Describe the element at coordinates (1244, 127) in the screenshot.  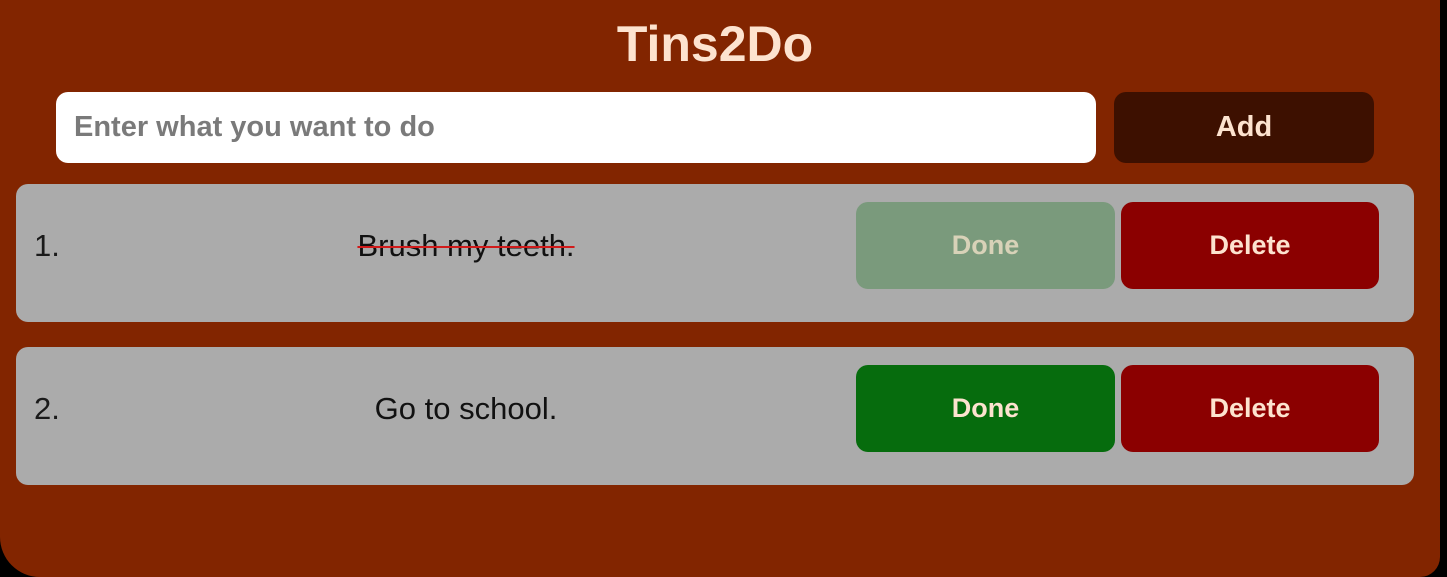
I see `add-button: Add` at that location.